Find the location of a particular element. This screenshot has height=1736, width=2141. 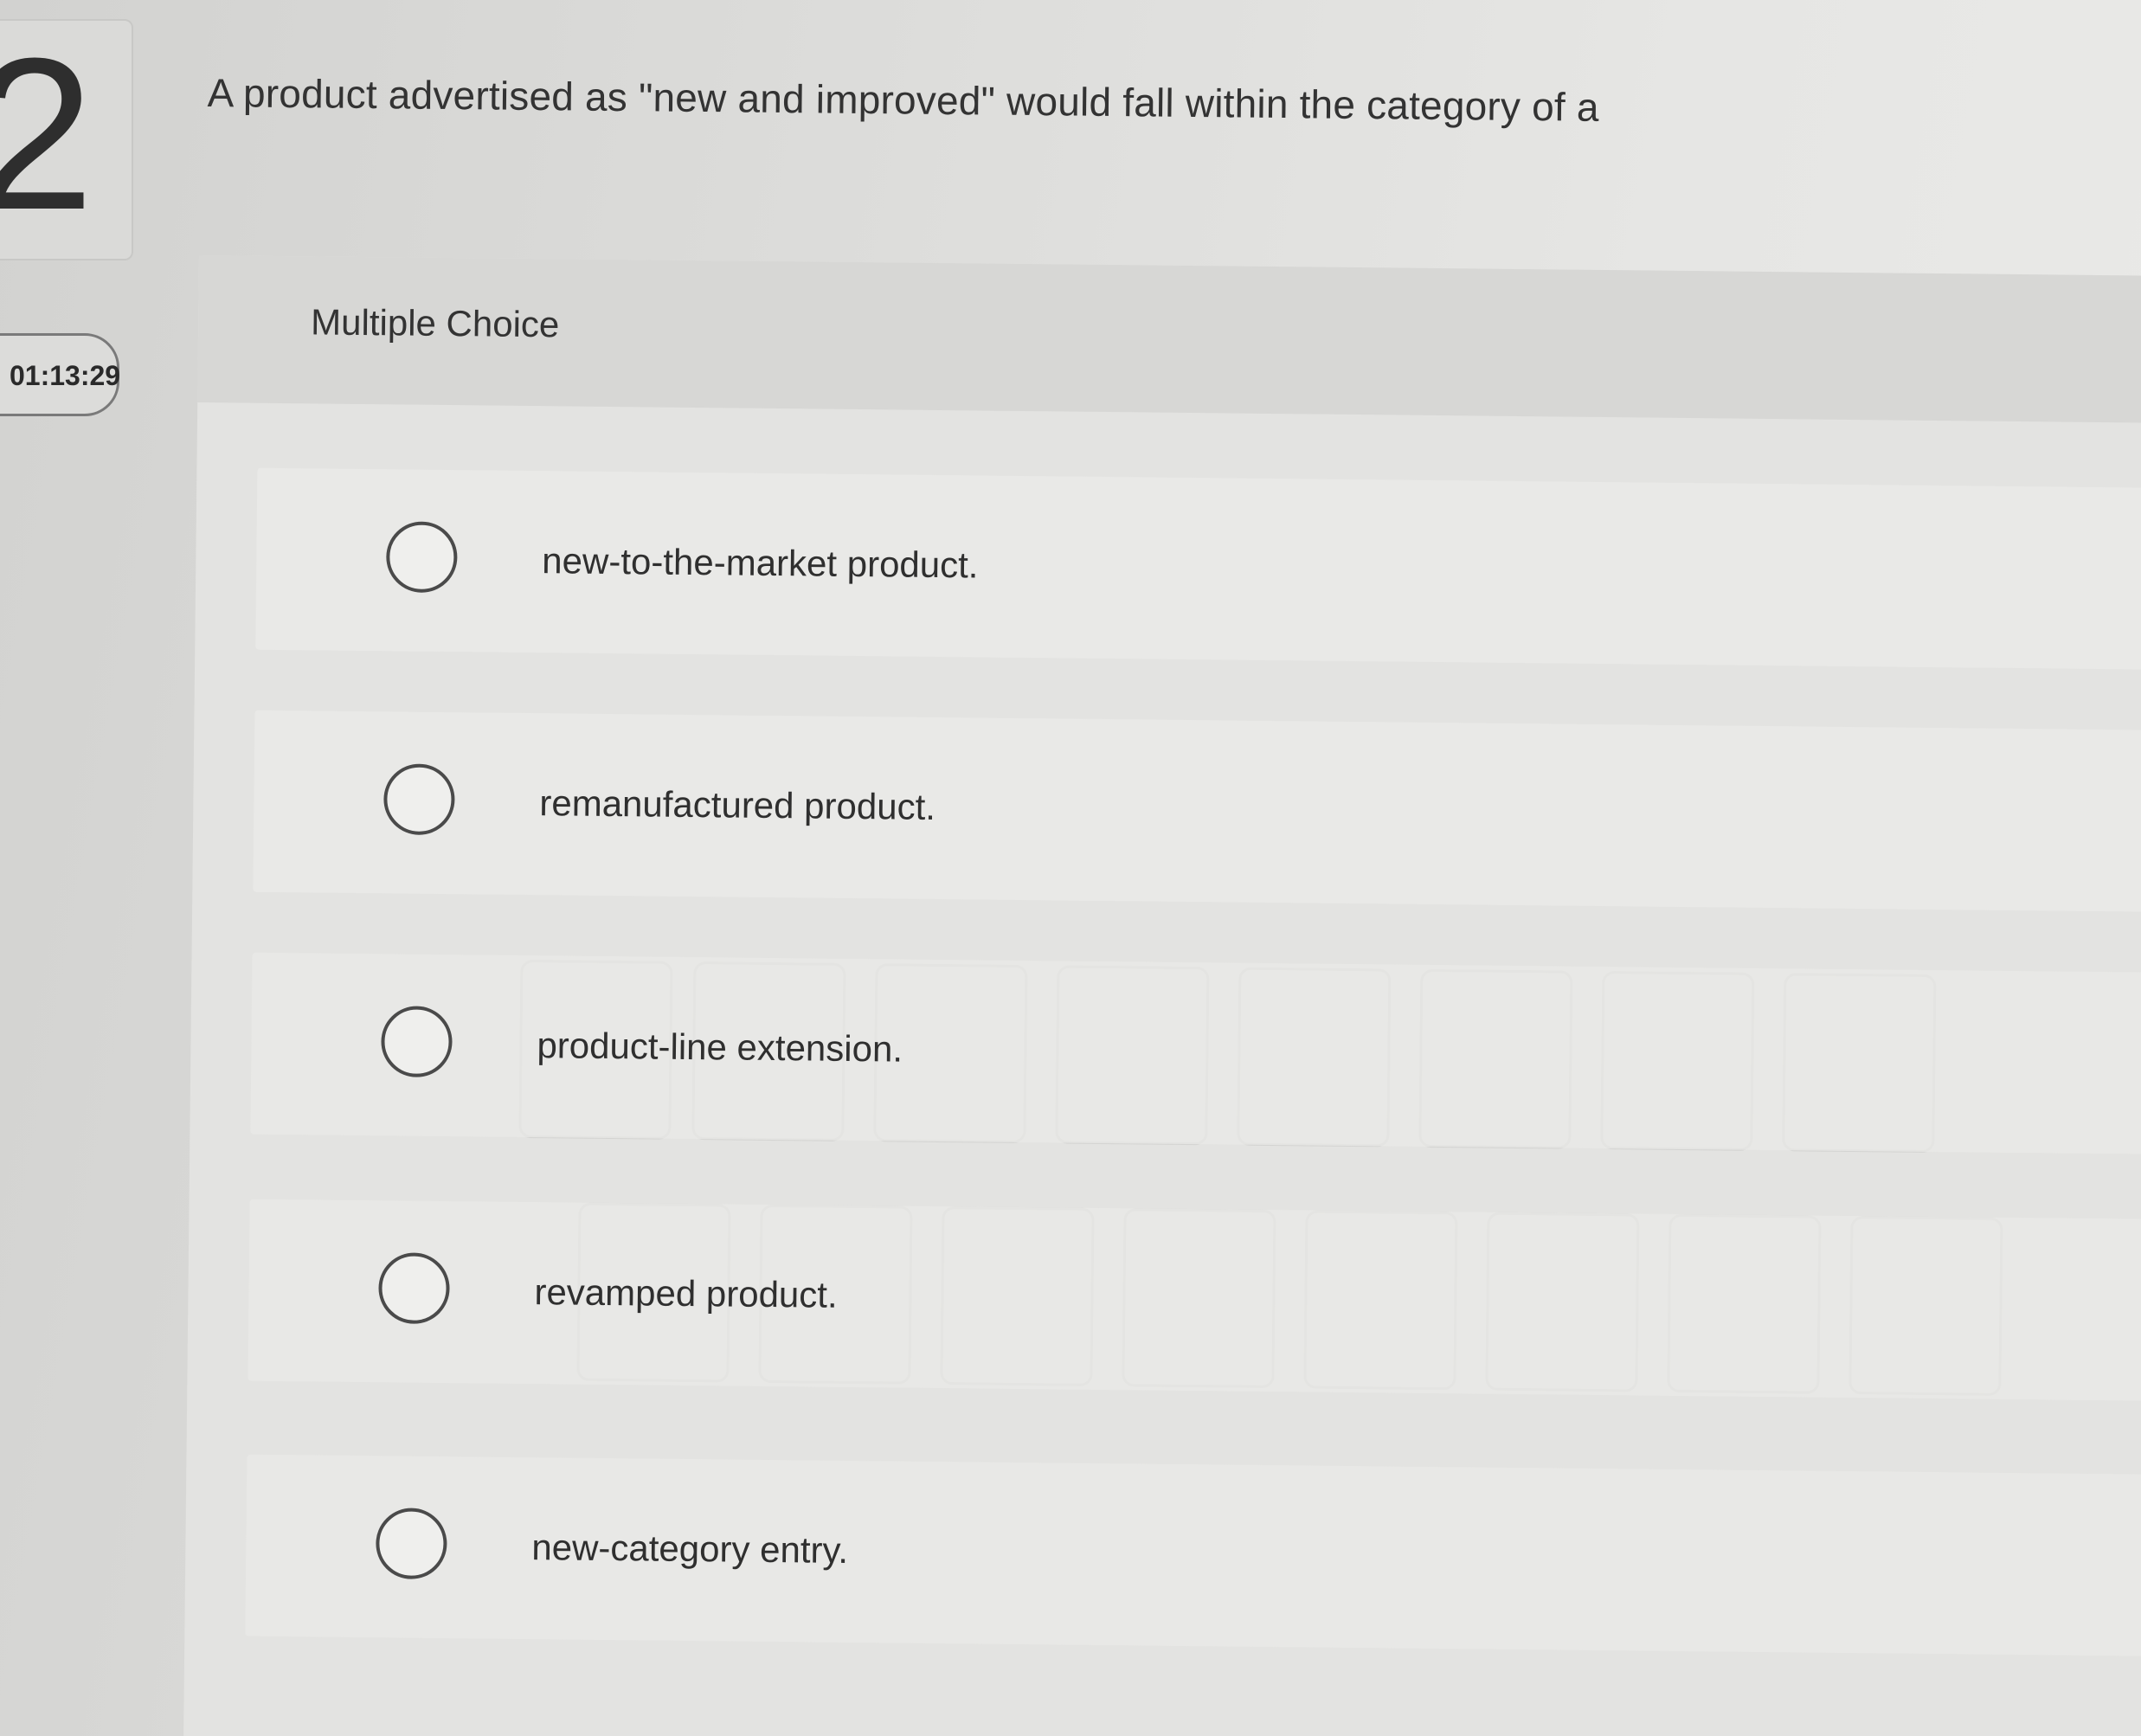

choice-label: product-line extension. is located at coordinates (720, 1047).